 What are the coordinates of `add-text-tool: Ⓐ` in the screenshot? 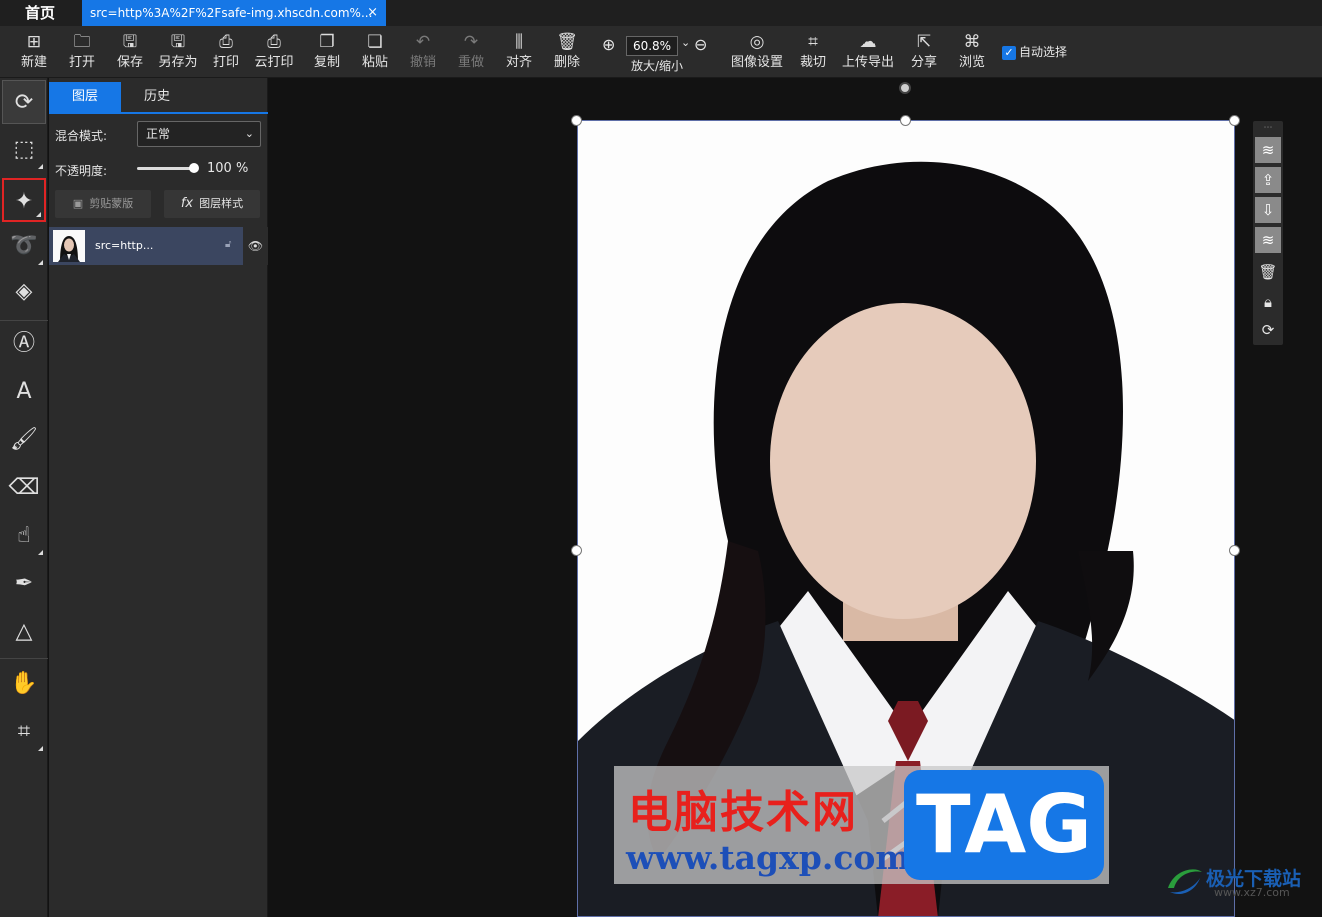 It's located at (24, 344).